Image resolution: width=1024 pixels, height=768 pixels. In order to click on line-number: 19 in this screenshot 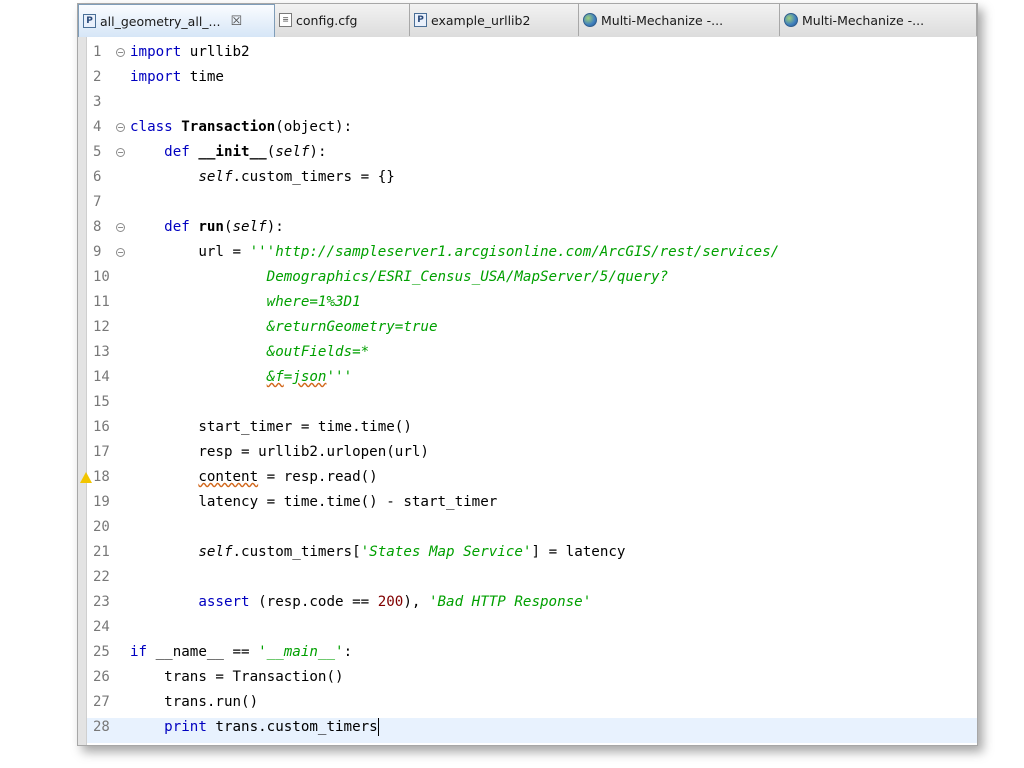, I will do `click(101, 502)`.